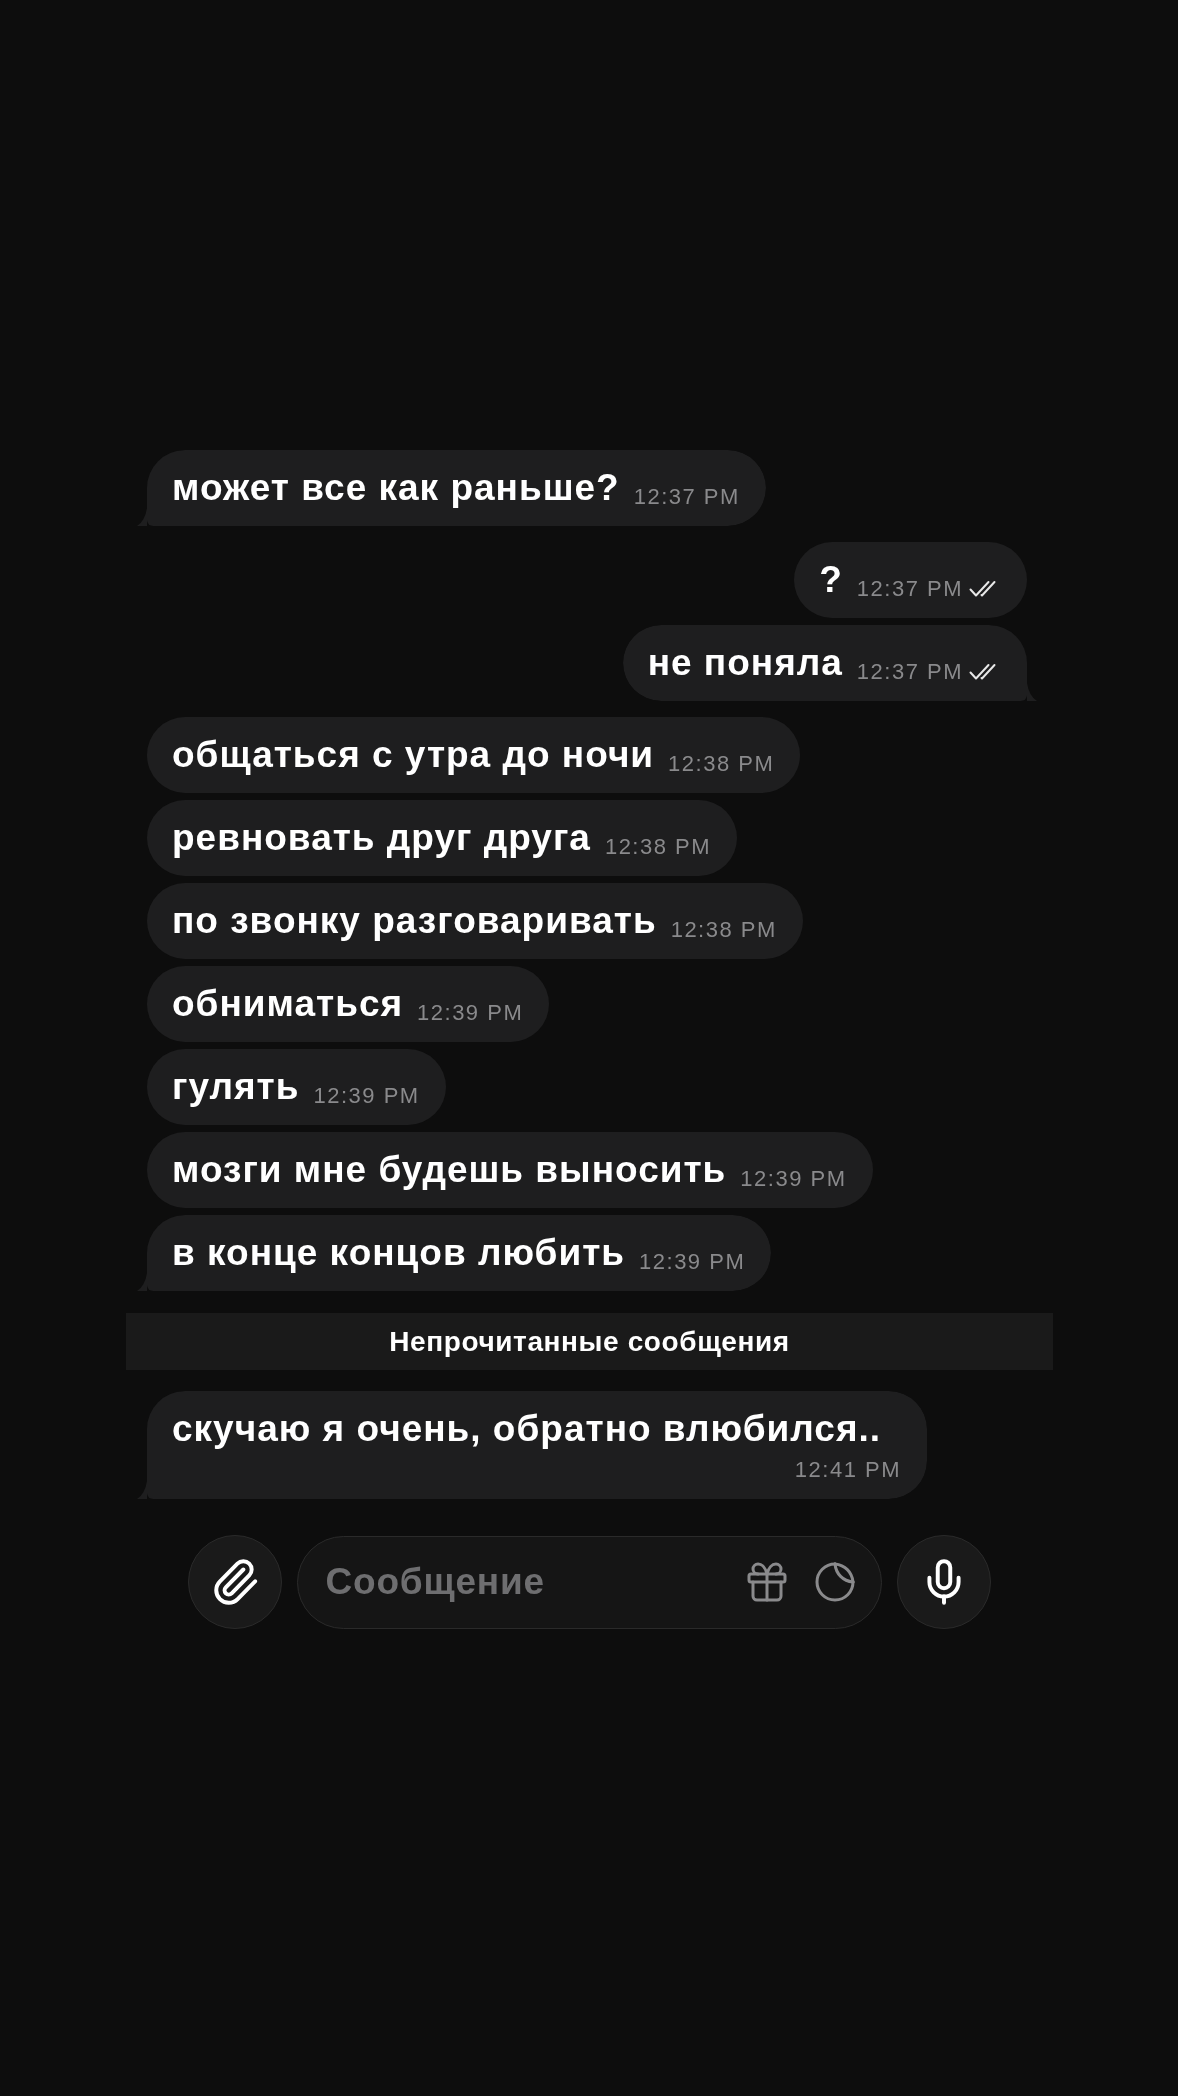  Describe the element at coordinates (449, 1170) in the screenshot. I see `message-text: мозги мне будешь выносить` at that location.